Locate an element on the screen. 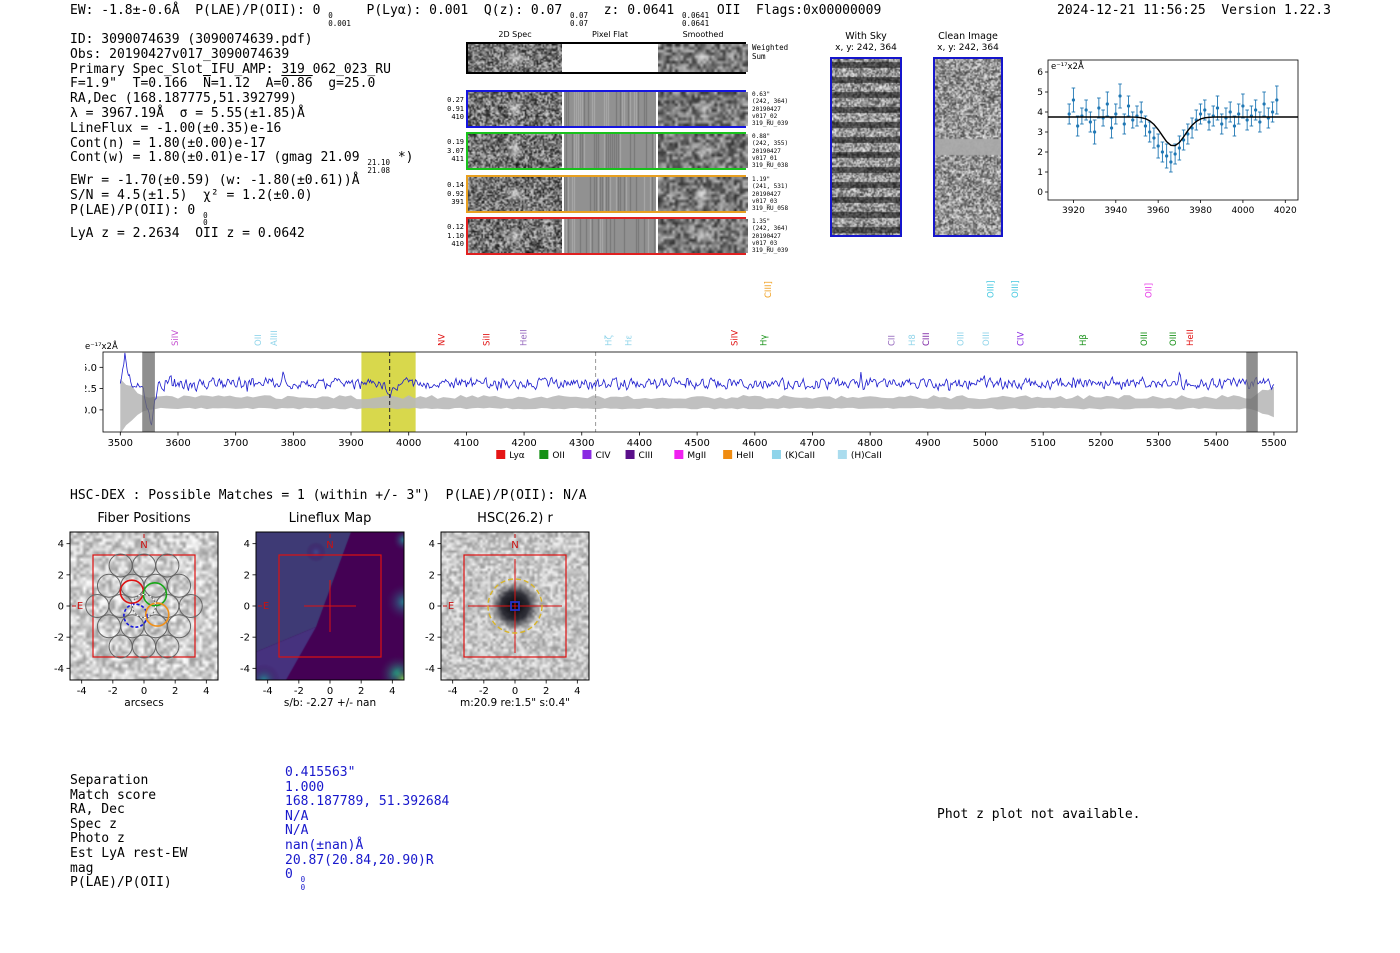 This screenshot has height=953, width=1400. svg-text: 5400 is located at coordinates (1216, 443).